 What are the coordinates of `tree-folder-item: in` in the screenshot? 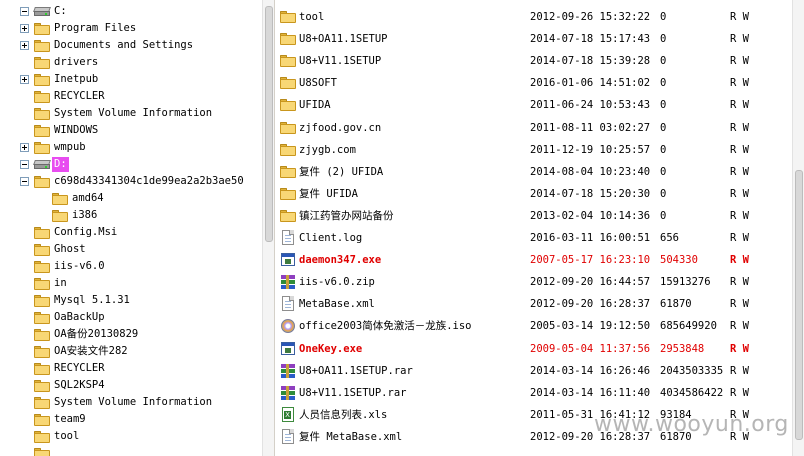 It's located at (131, 283).